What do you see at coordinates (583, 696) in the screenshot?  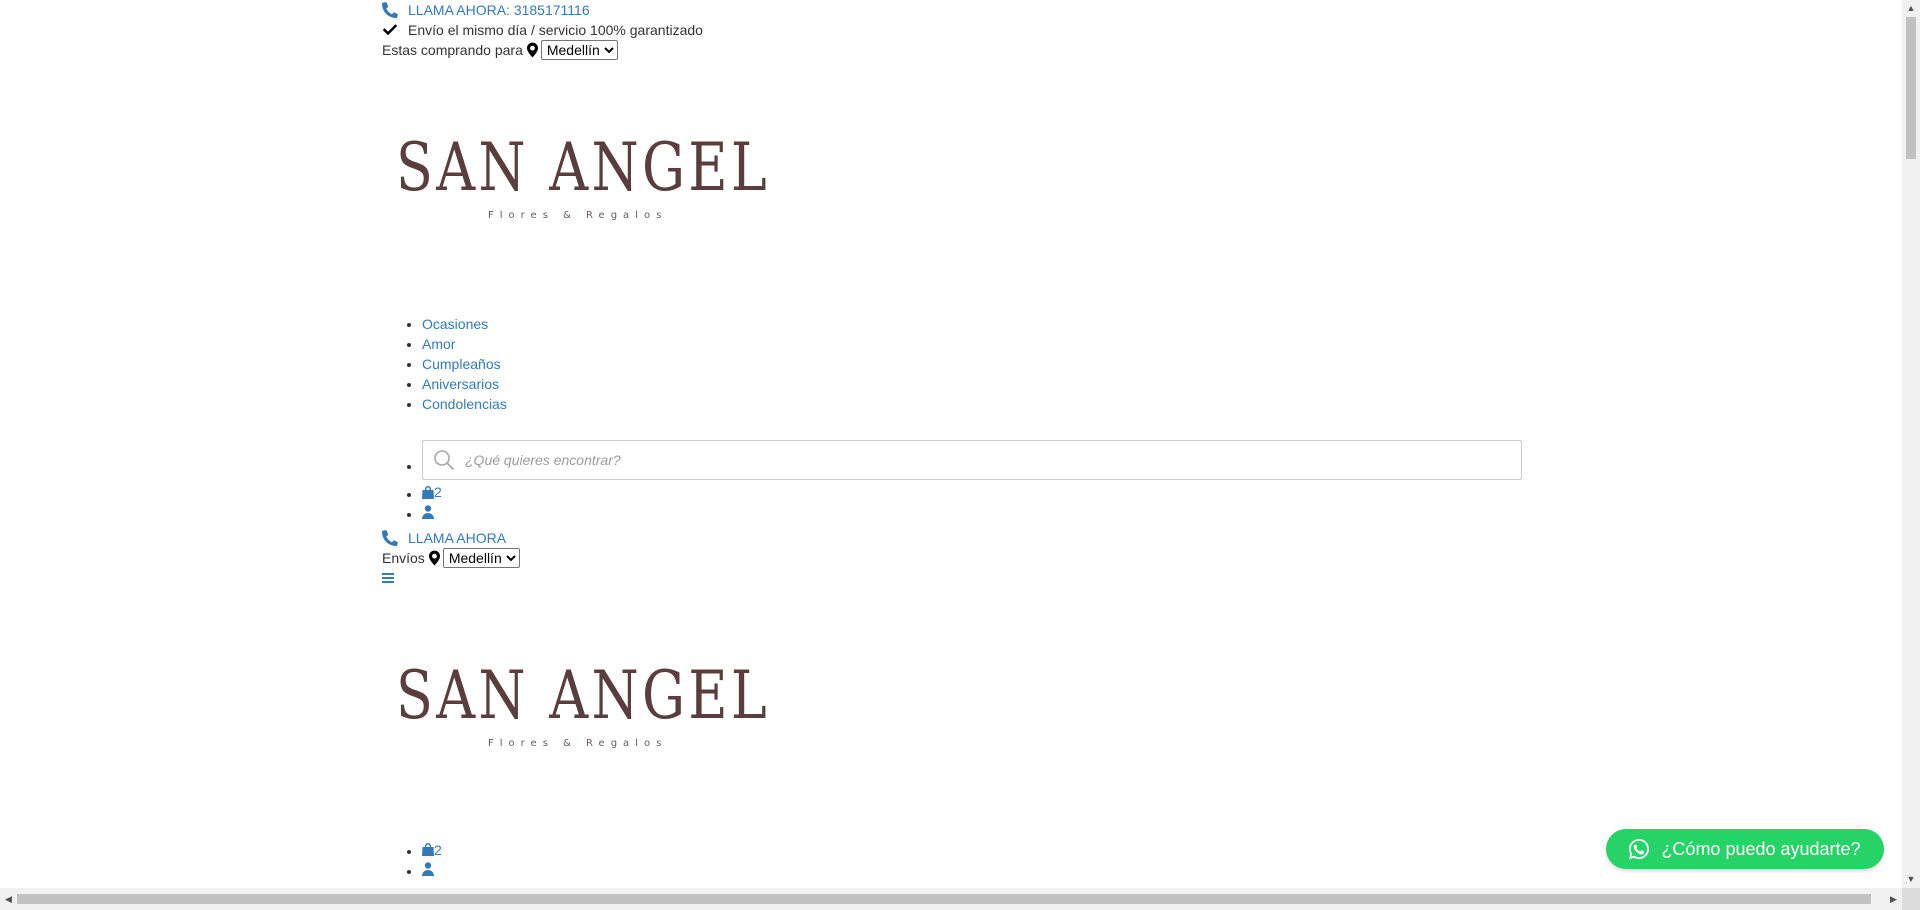 I see `mobile-logo-brand-text: SAN ANGEL` at bounding box center [583, 696].